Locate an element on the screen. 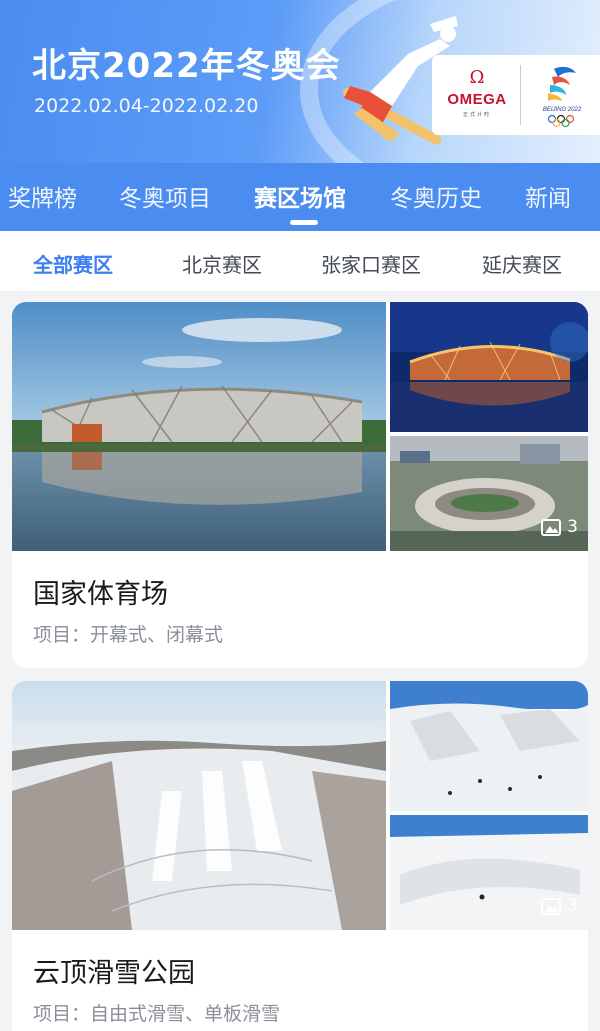 The width and height of the screenshot is (600, 1031). filter-zhangjiakou-zone: 张家口赛区 is located at coordinates (371, 263).